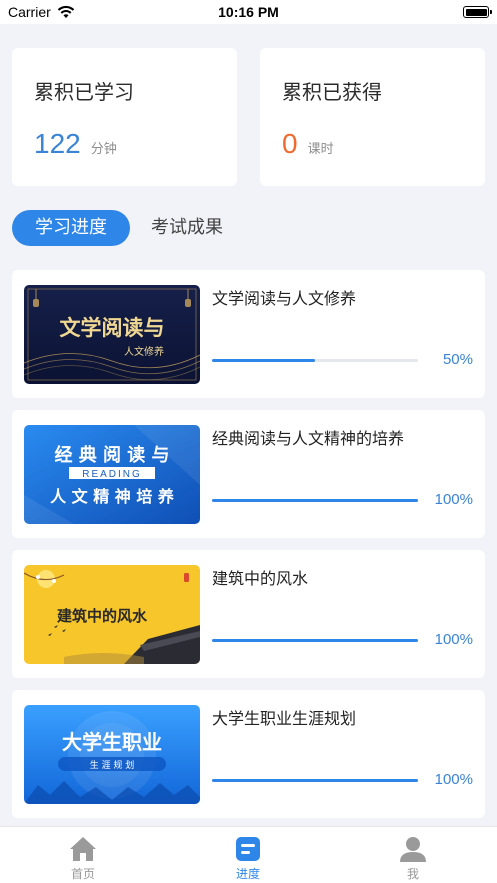 This screenshot has width=497, height=883. What do you see at coordinates (112, 742) in the screenshot?
I see `thumbnail-title: 大学生职业` at bounding box center [112, 742].